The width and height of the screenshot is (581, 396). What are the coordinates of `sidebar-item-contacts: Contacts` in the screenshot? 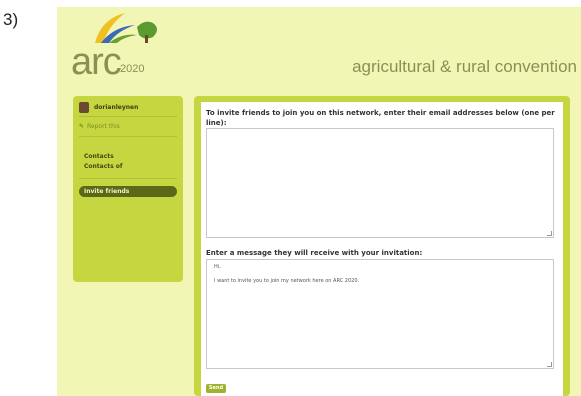 It's located at (99, 156).